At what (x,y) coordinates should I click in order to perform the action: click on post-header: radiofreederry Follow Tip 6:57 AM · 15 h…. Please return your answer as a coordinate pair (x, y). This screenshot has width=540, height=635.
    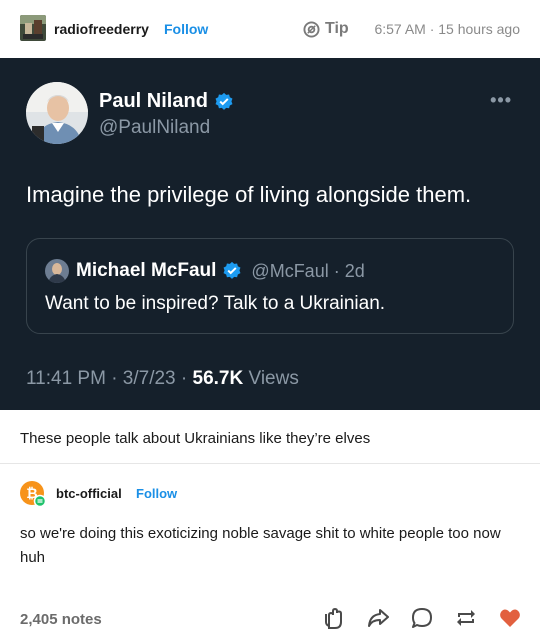
    Looking at the image, I should click on (270, 29).